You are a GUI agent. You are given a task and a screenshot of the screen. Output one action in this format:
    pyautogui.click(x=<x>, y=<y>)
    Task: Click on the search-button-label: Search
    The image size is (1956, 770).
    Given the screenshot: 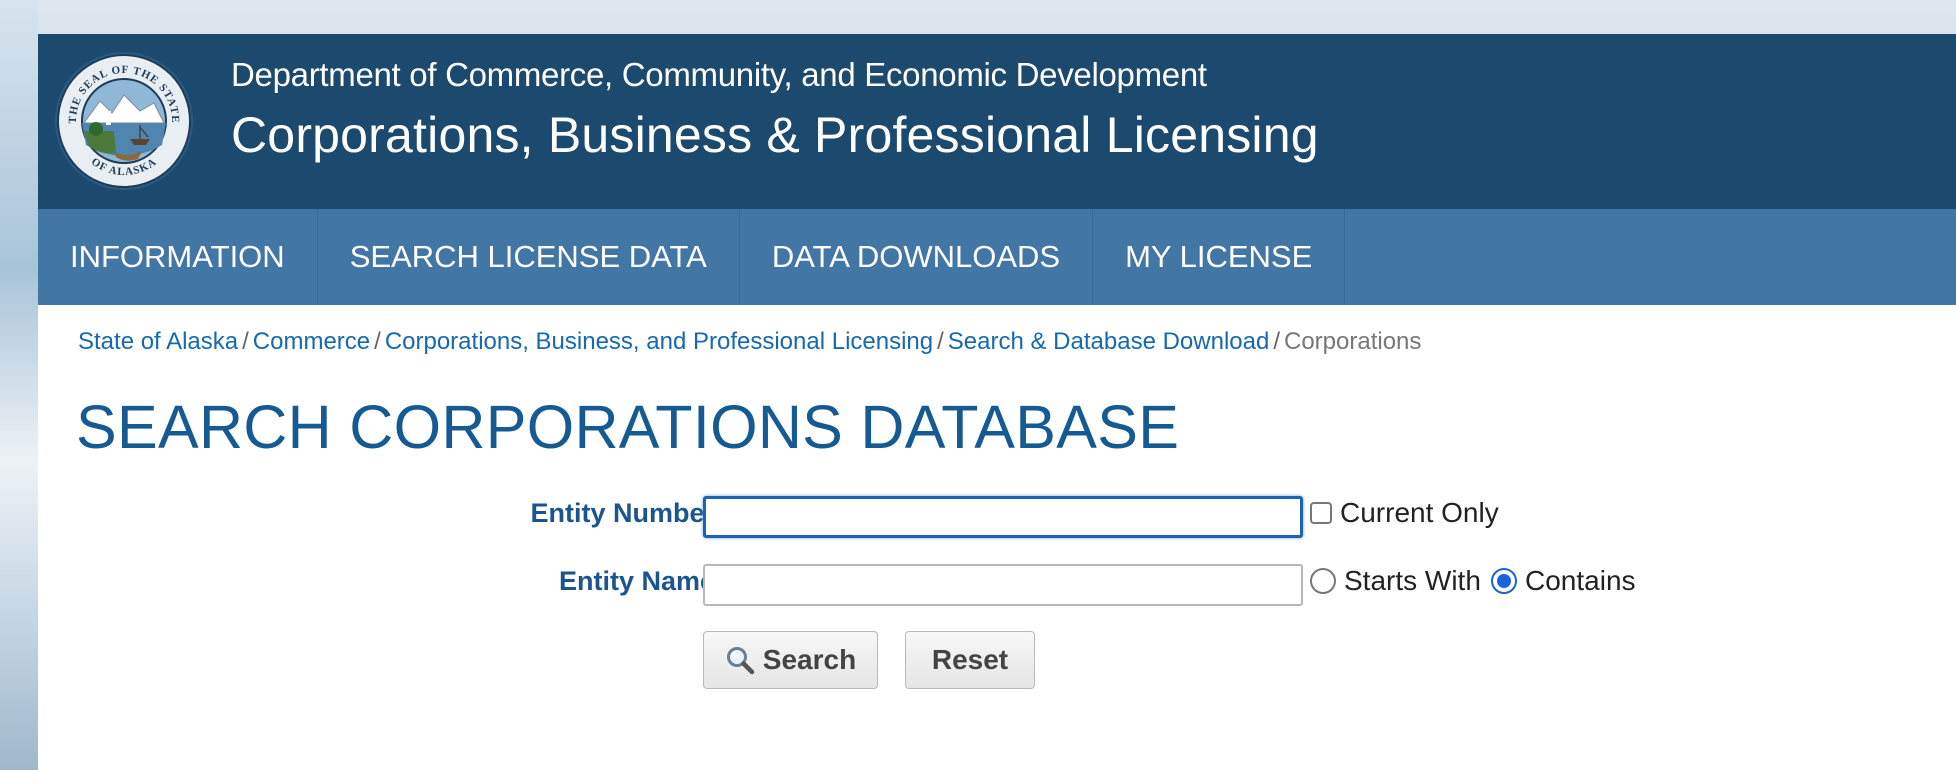 What is the action you would take?
    pyautogui.click(x=809, y=659)
    